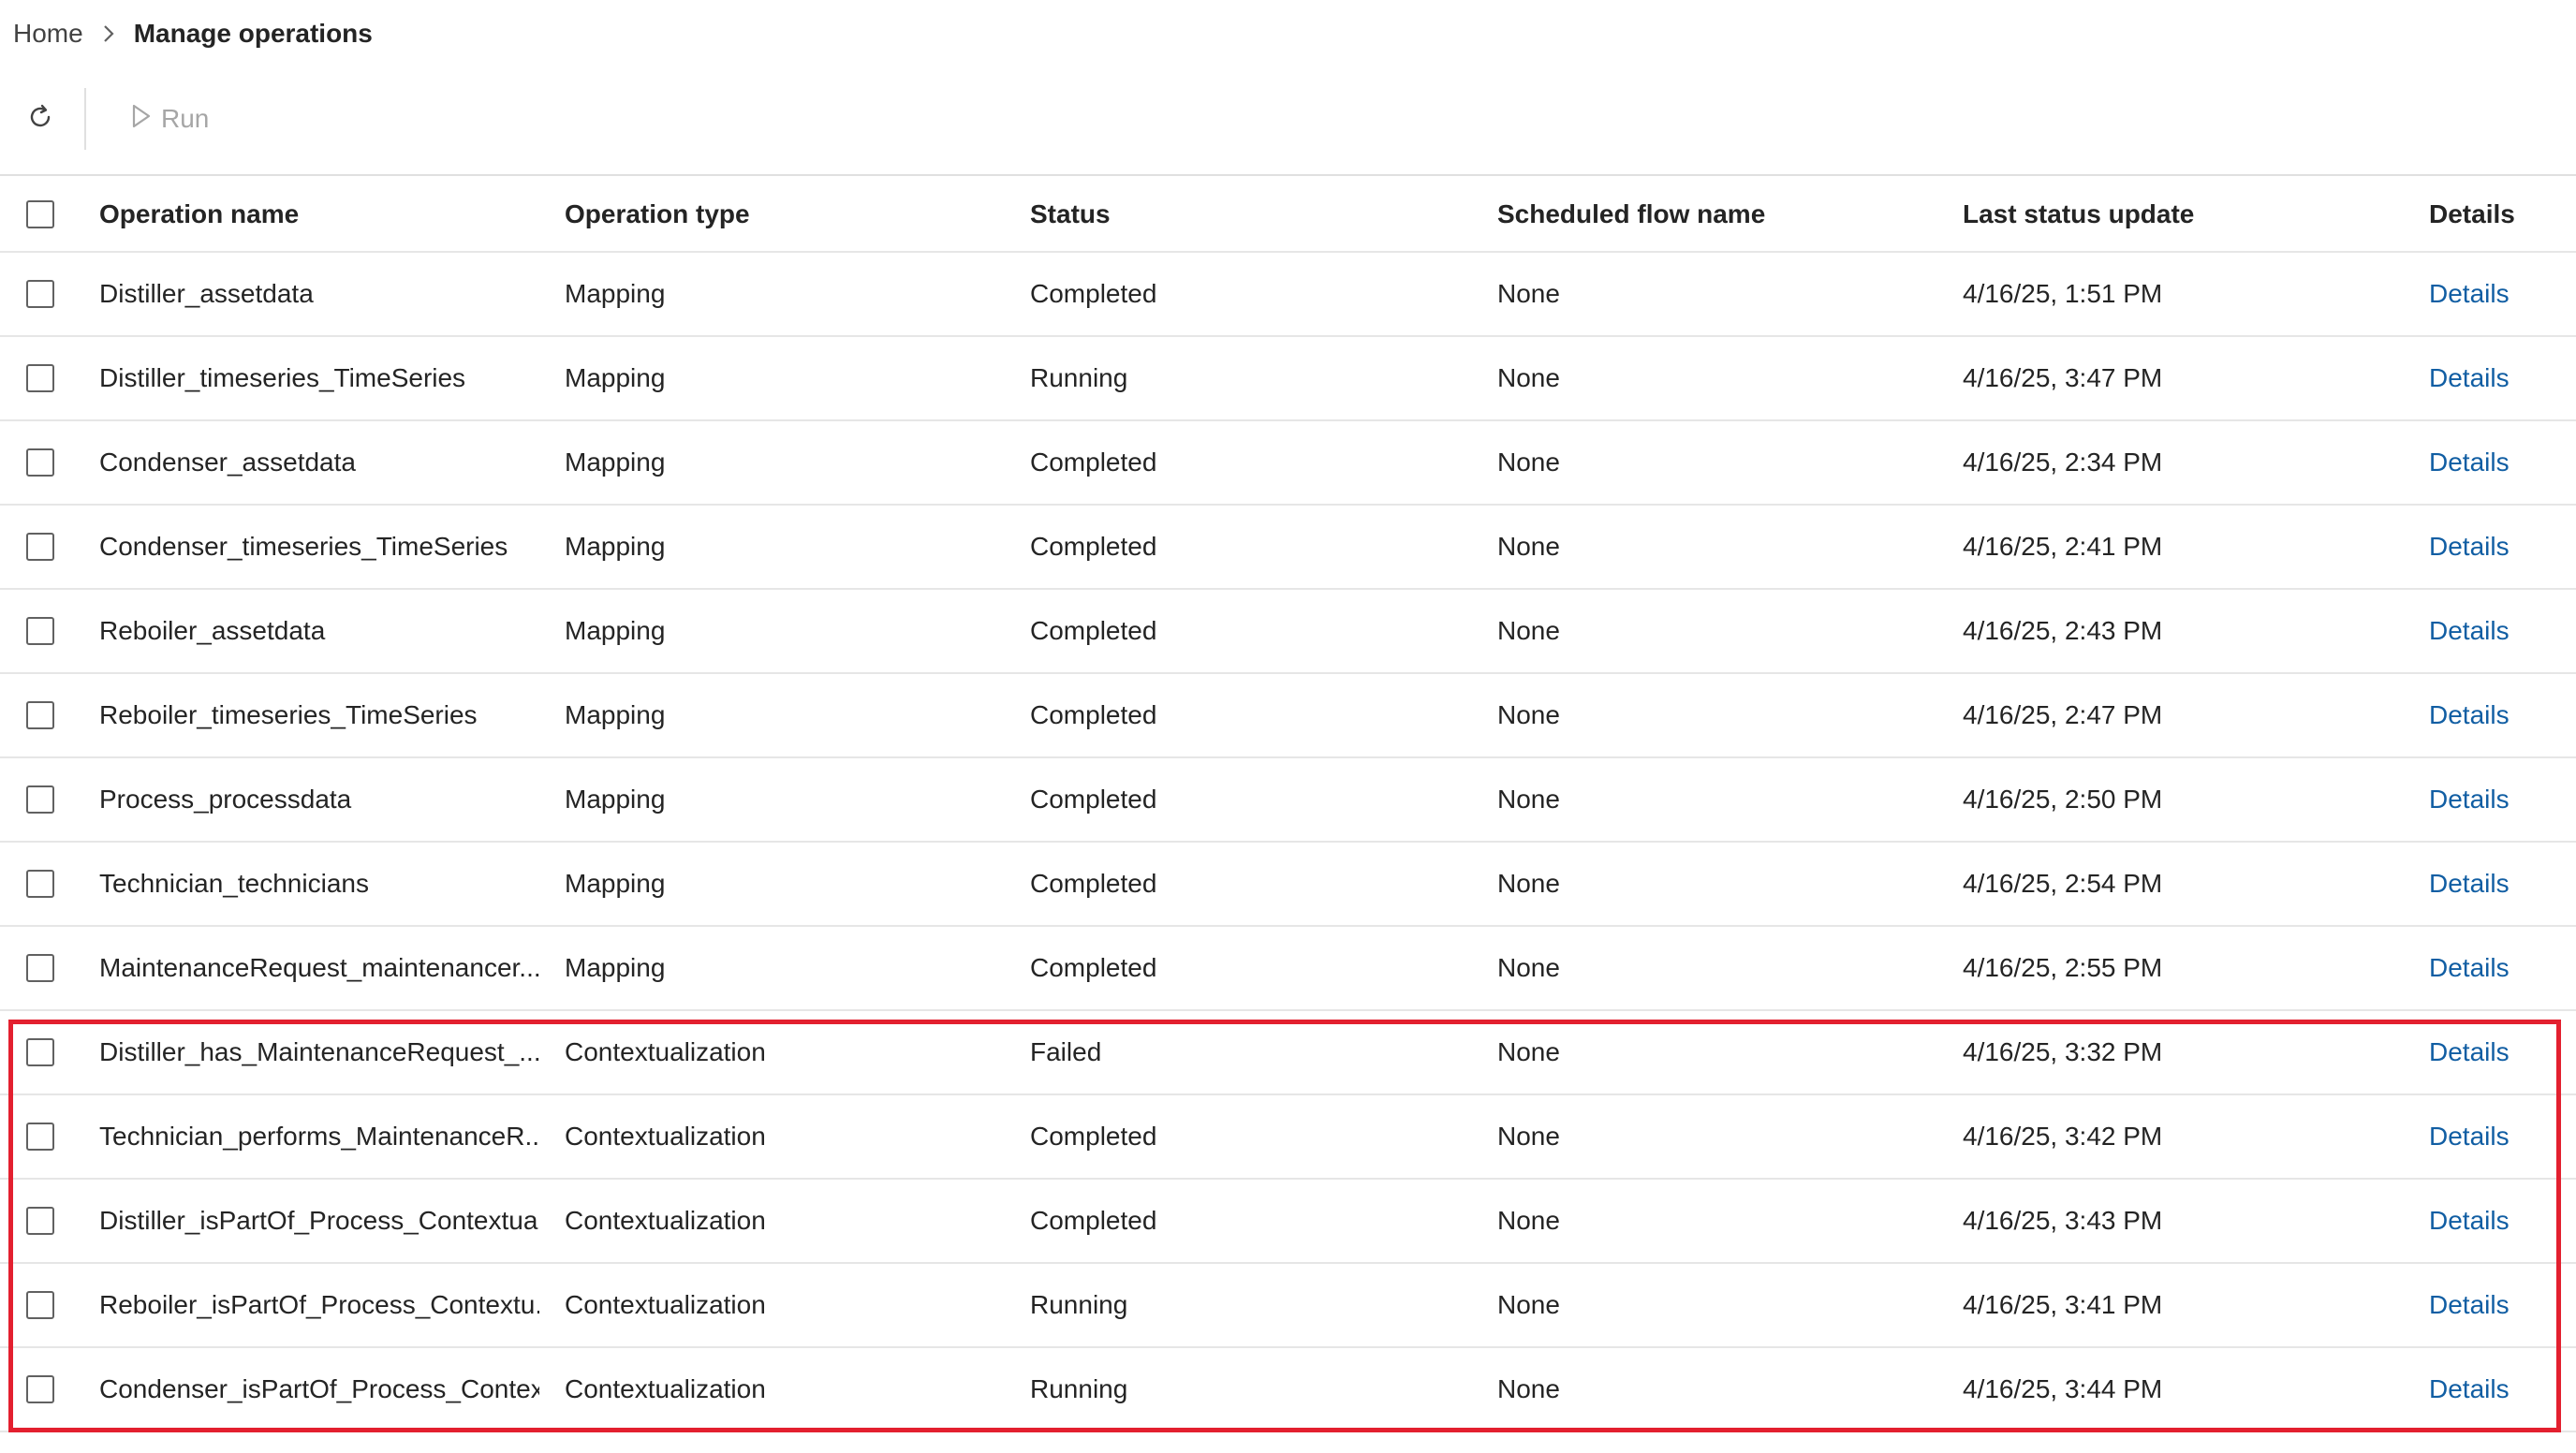 This screenshot has width=2576, height=1453. I want to click on refresh-button, so click(40, 119).